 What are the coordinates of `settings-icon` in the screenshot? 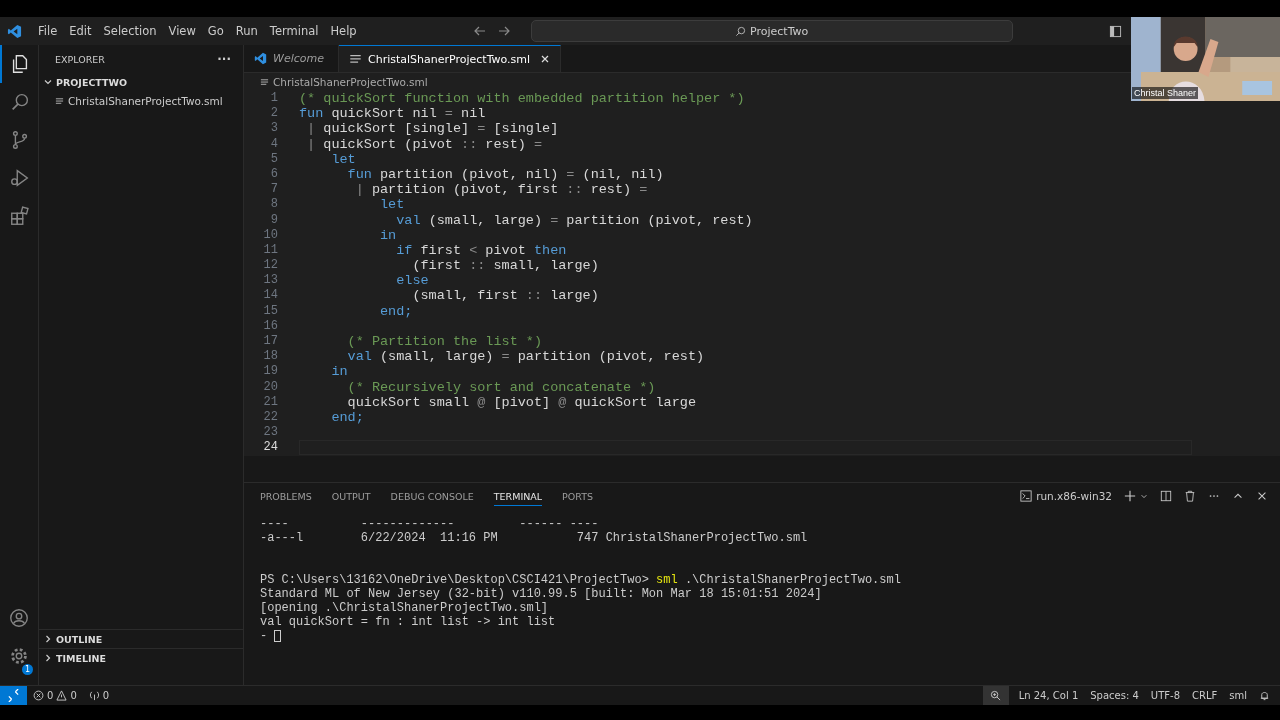 It's located at (19, 656).